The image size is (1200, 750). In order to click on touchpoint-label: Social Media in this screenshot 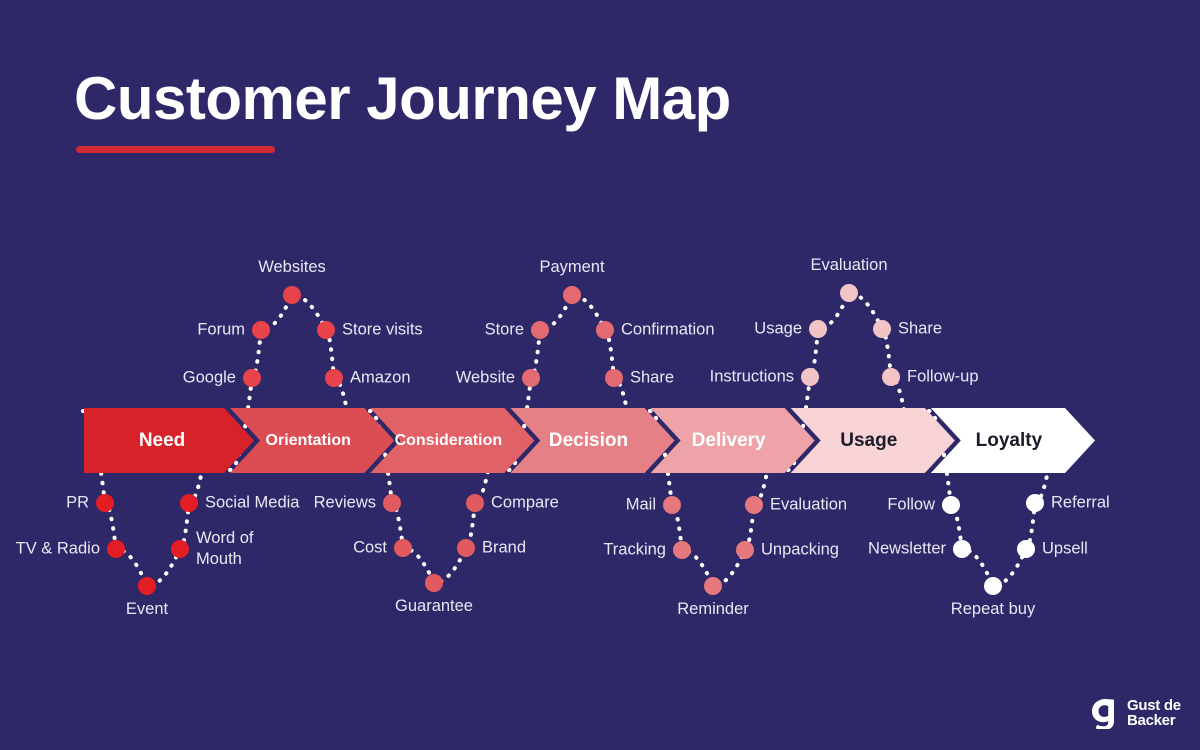, I will do `click(252, 502)`.